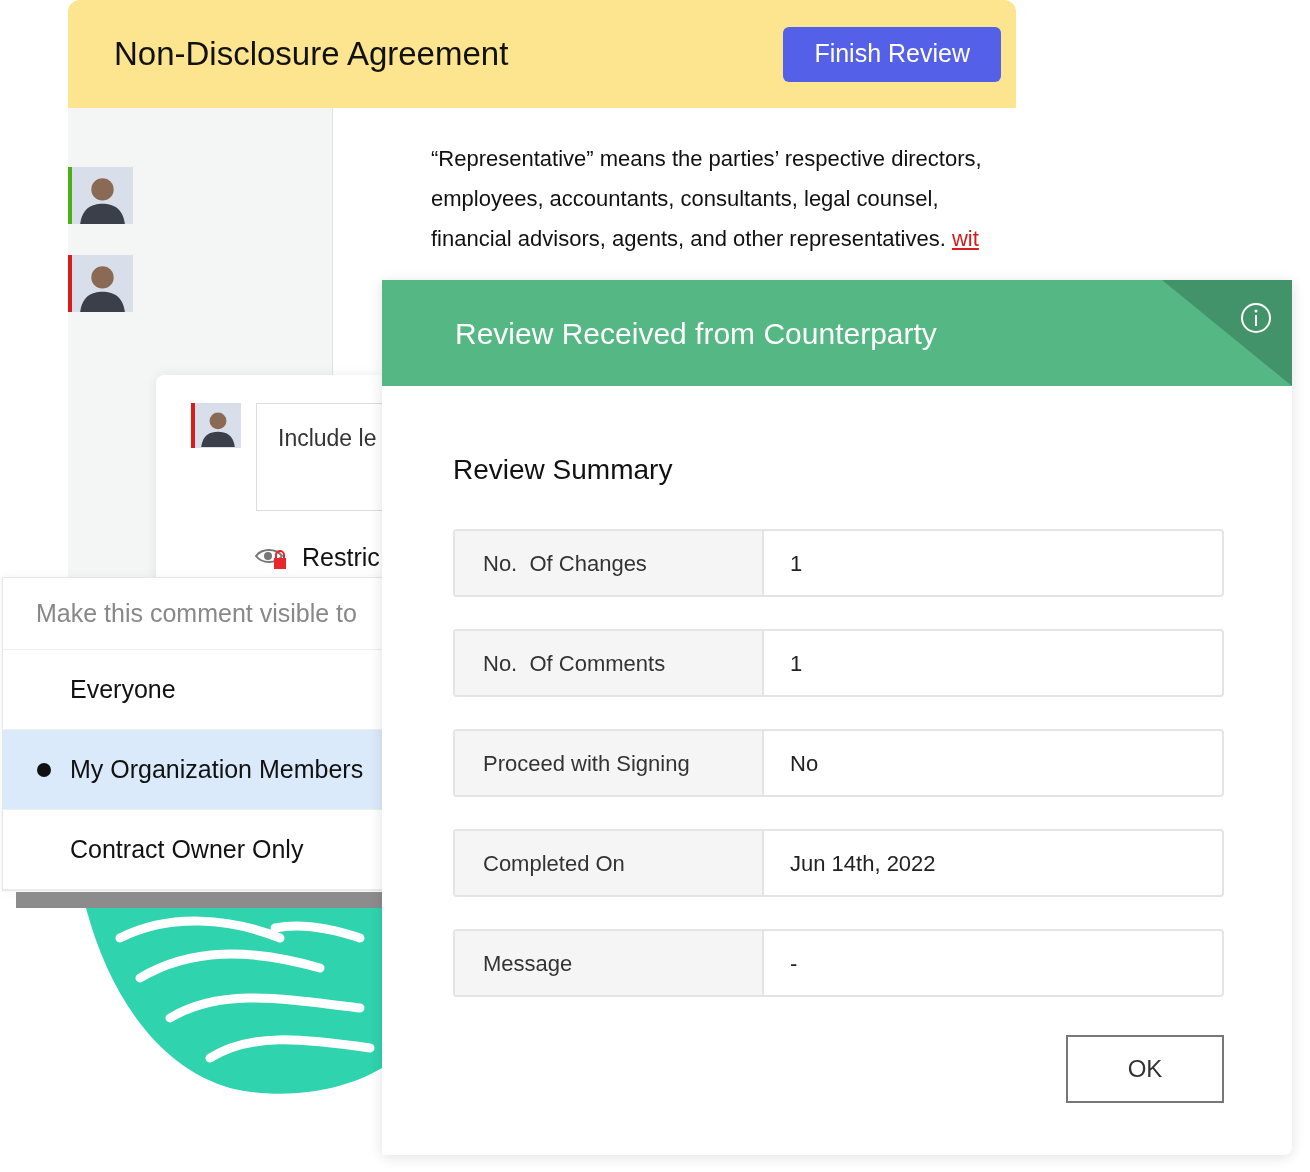 The width and height of the screenshot is (1310, 1172). I want to click on ok-button: OK, so click(1145, 1069).